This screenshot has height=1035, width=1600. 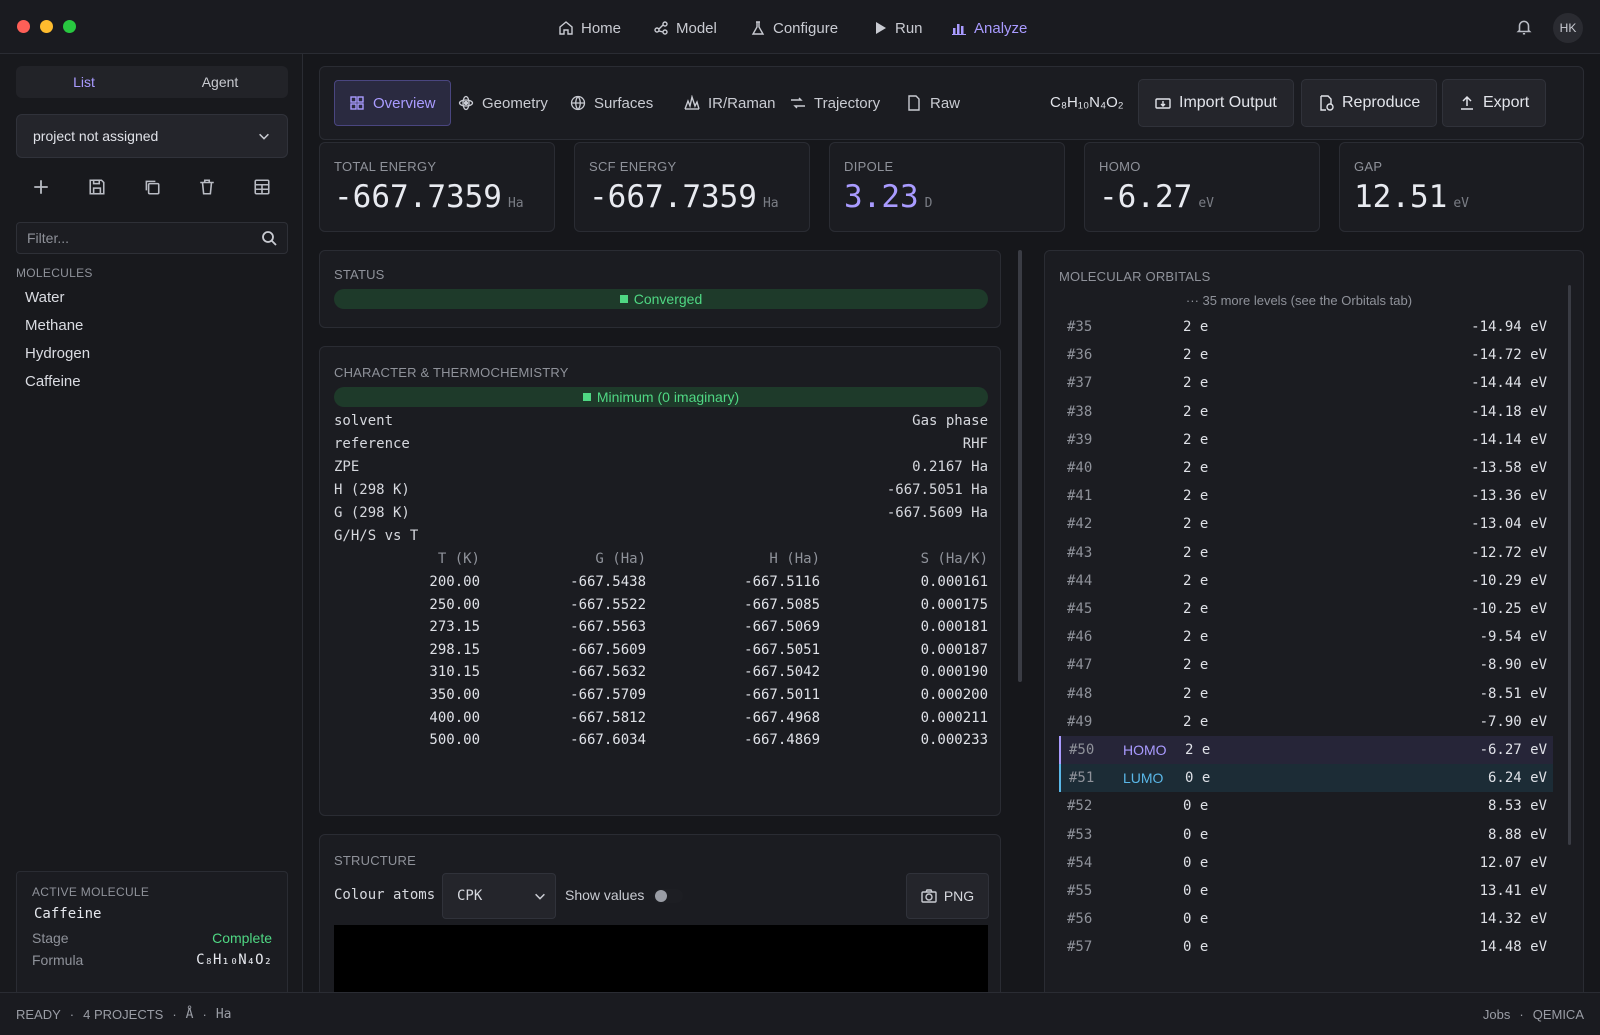 I want to click on view-toggle: List Agent, so click(x=152, y=82).